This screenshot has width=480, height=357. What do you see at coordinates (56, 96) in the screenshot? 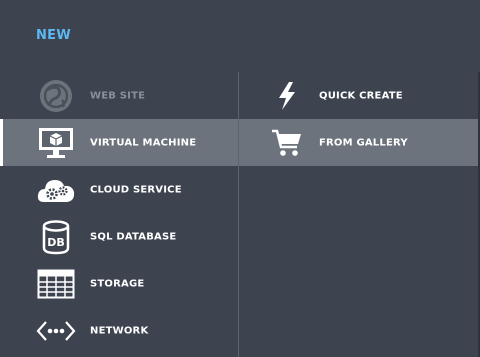
I see `globe-icon` at bounding box center [56, 96].